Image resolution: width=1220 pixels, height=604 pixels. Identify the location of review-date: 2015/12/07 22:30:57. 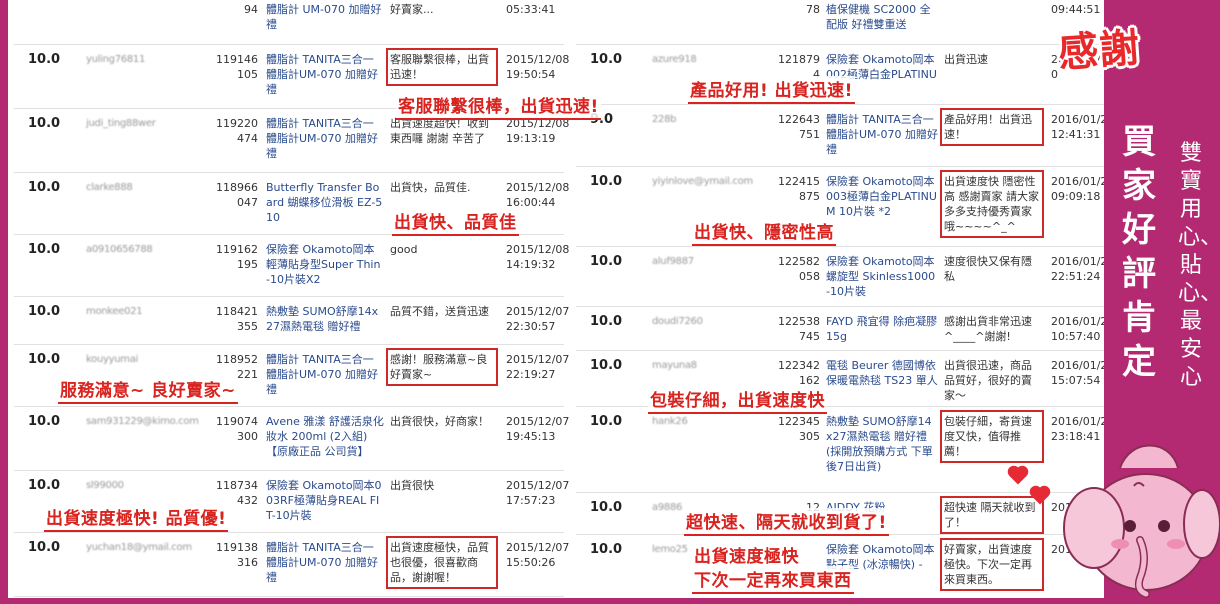
(538, 319).